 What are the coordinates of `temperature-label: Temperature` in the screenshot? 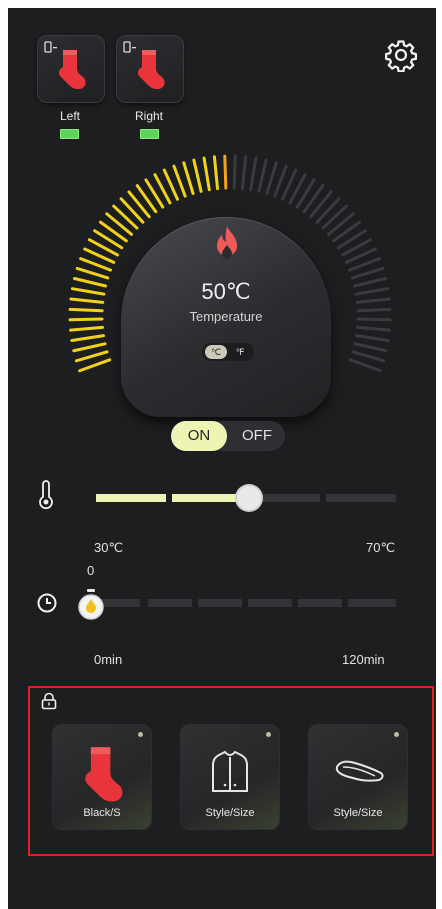 It's located at (226, 316).